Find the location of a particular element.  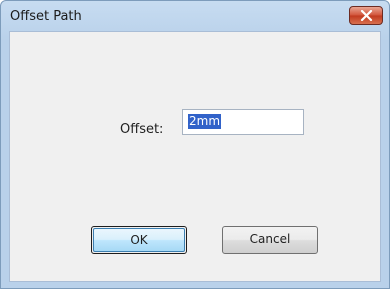

ok-button-label: OK is located at coordinates (139, 240).